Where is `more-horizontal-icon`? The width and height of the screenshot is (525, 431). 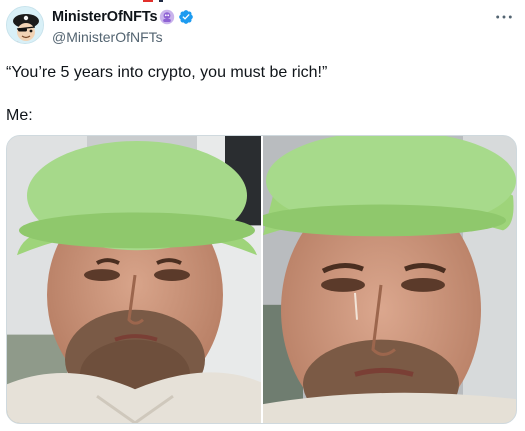 more-horizontal-icon is located at coordinates (504, 17).